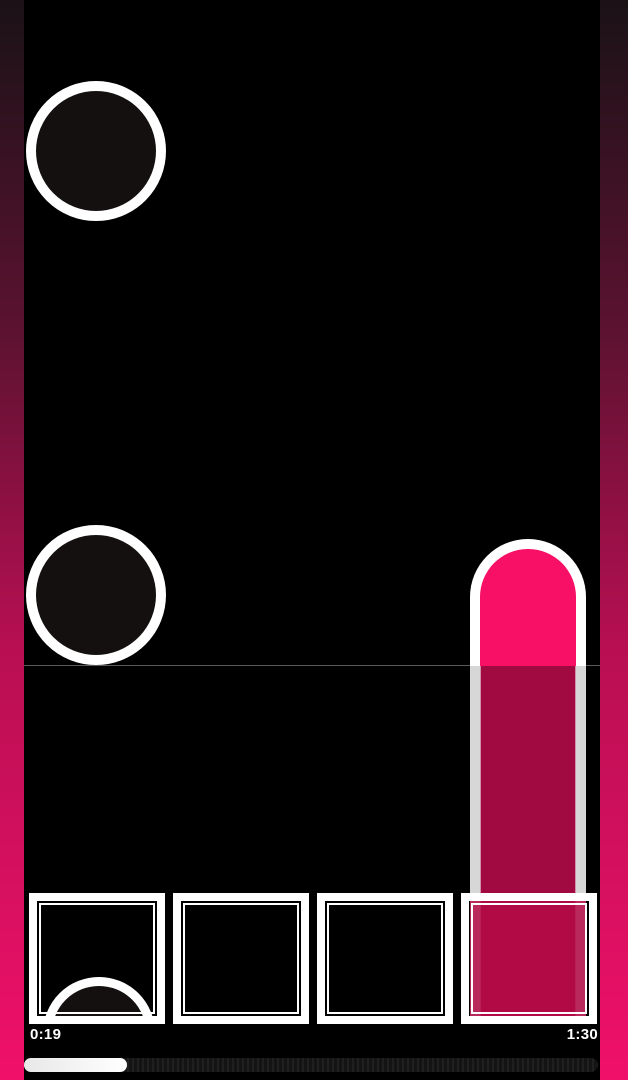 Image resolution: width=628 pixels, height=1080 pixels. What do you see at coordinates (582, 1034) in the screenshot?
I see `total-time: 1:30` at bounding box center [582, 1034].